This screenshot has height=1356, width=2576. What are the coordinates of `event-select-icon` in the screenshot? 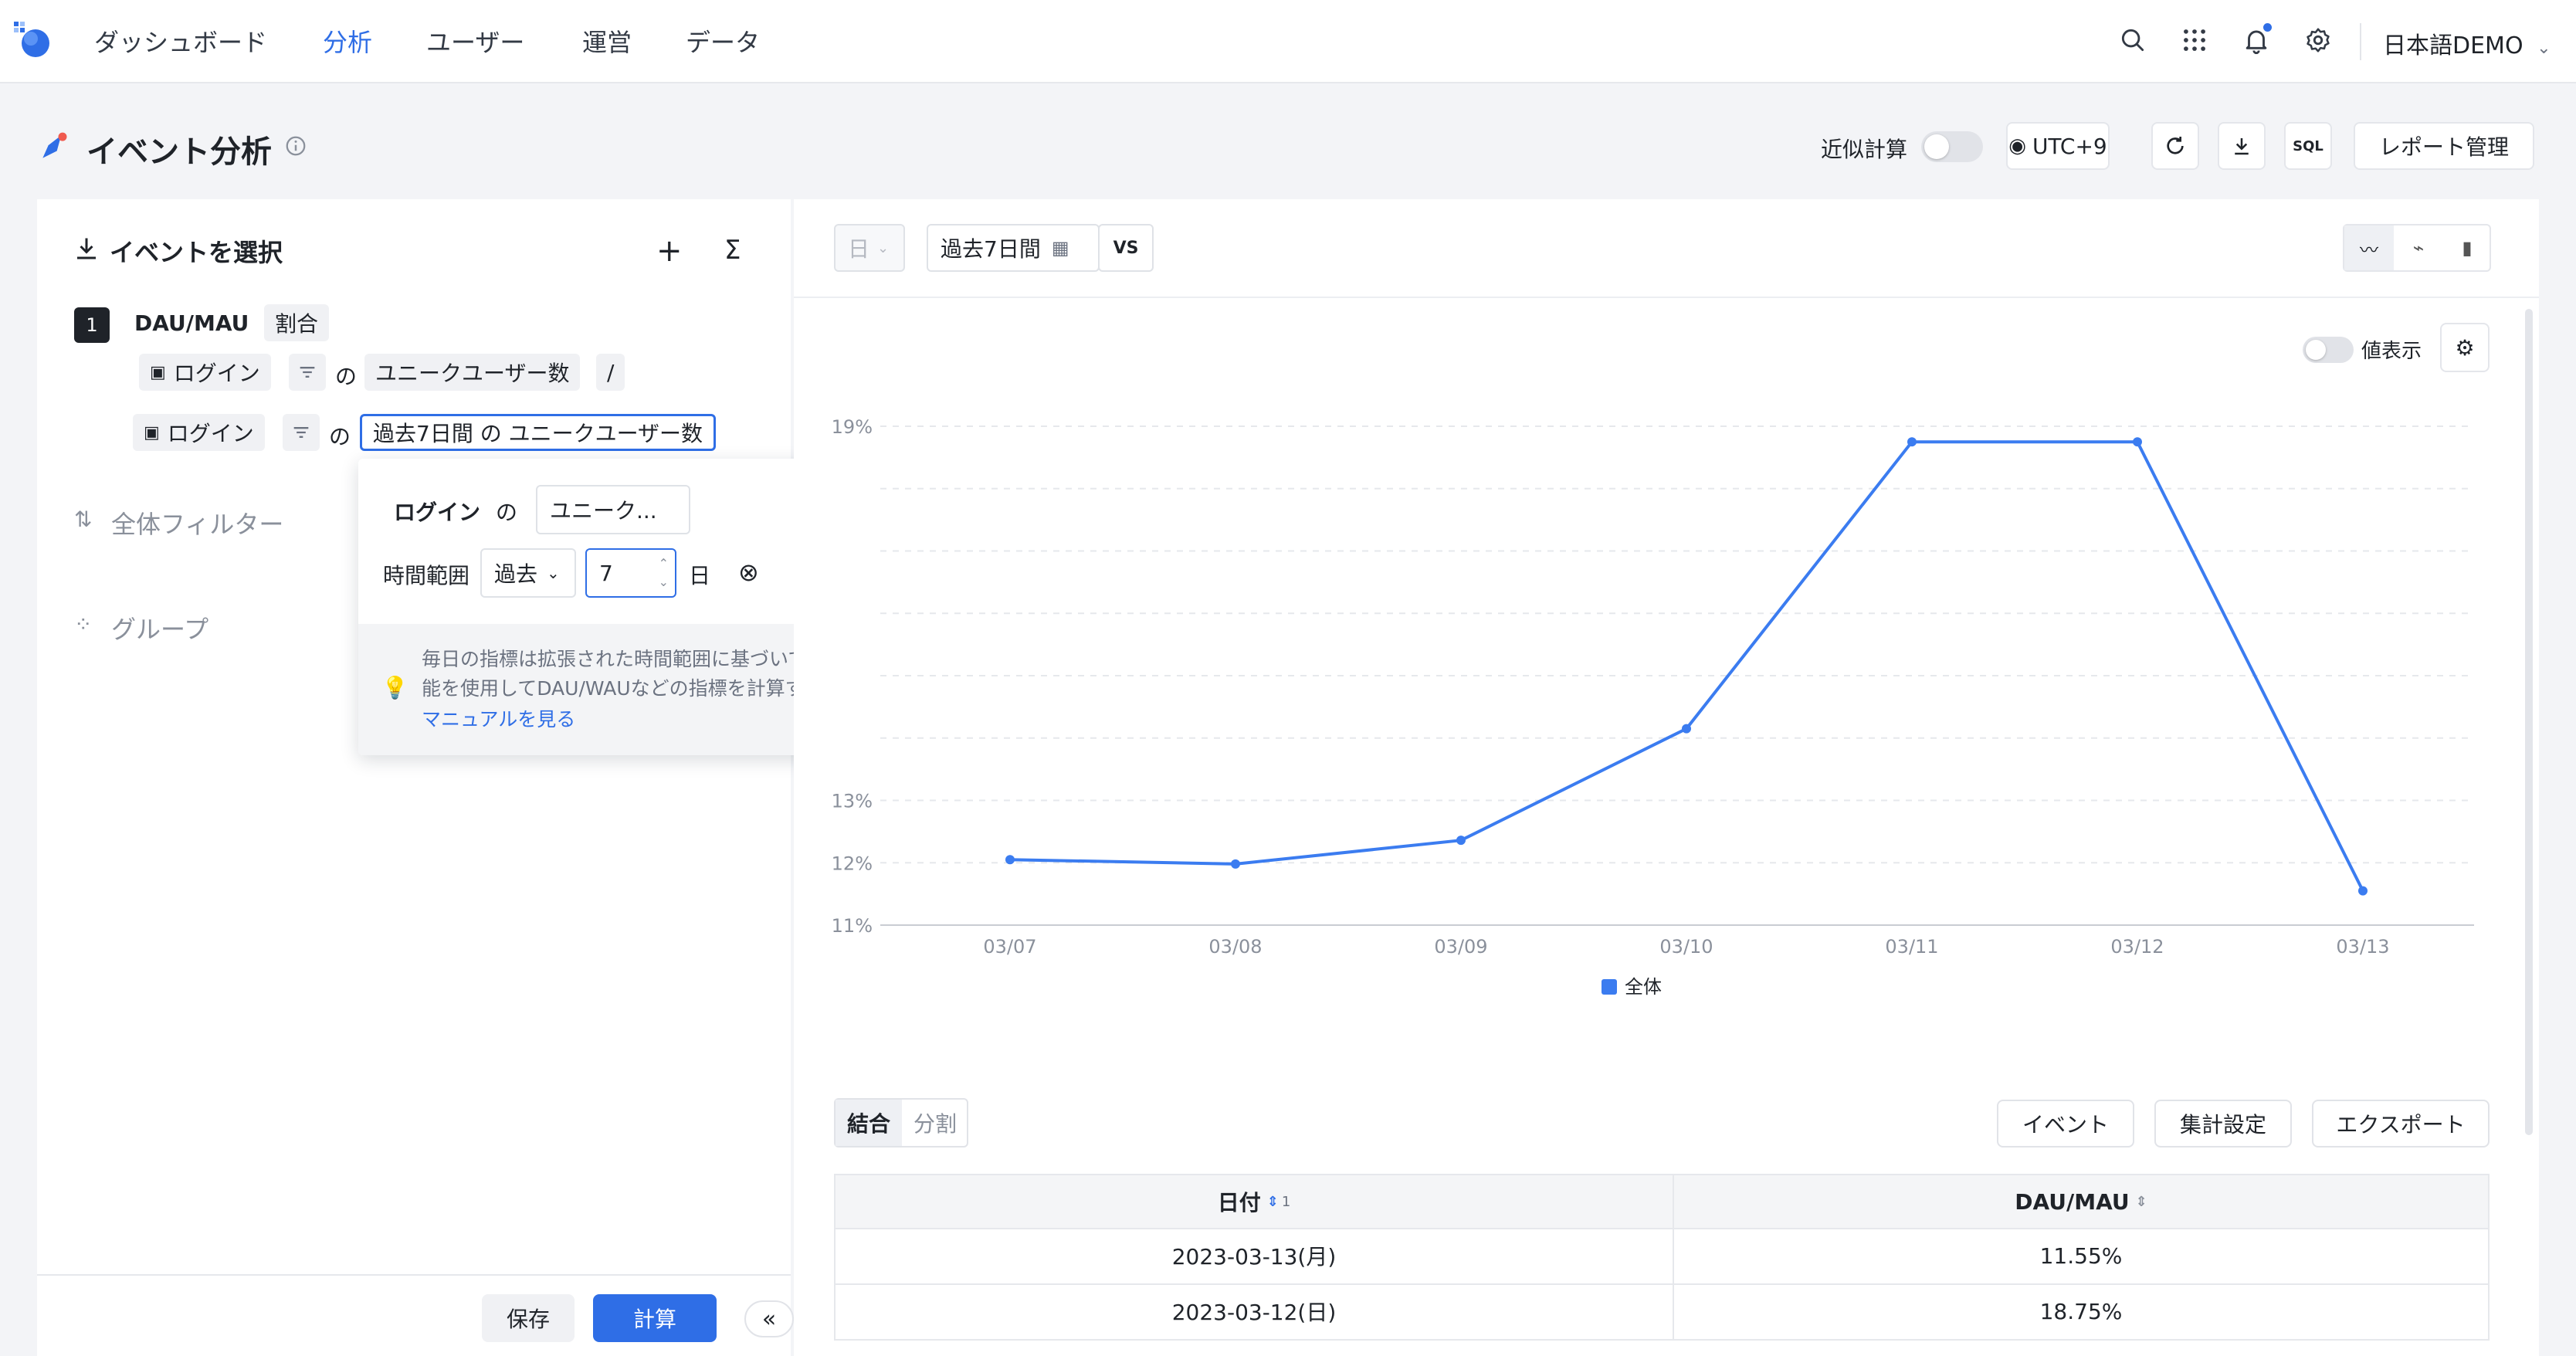 It's located at (86, 249).